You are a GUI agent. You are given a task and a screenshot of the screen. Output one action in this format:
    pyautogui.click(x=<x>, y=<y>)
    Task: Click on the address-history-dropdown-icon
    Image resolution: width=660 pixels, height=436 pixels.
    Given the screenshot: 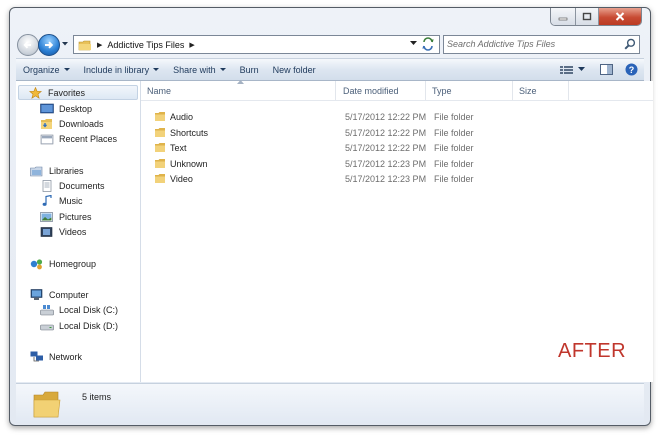 What is the action you would take?
    pyautogui.click(x=413, y=43)
    